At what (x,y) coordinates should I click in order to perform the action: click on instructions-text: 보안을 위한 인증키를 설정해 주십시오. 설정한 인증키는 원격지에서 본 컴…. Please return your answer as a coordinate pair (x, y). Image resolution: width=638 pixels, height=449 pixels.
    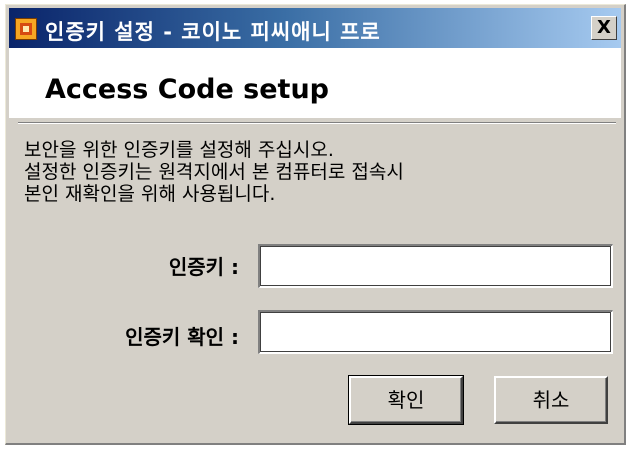
    Looking at the image, I should click on (319, 172).